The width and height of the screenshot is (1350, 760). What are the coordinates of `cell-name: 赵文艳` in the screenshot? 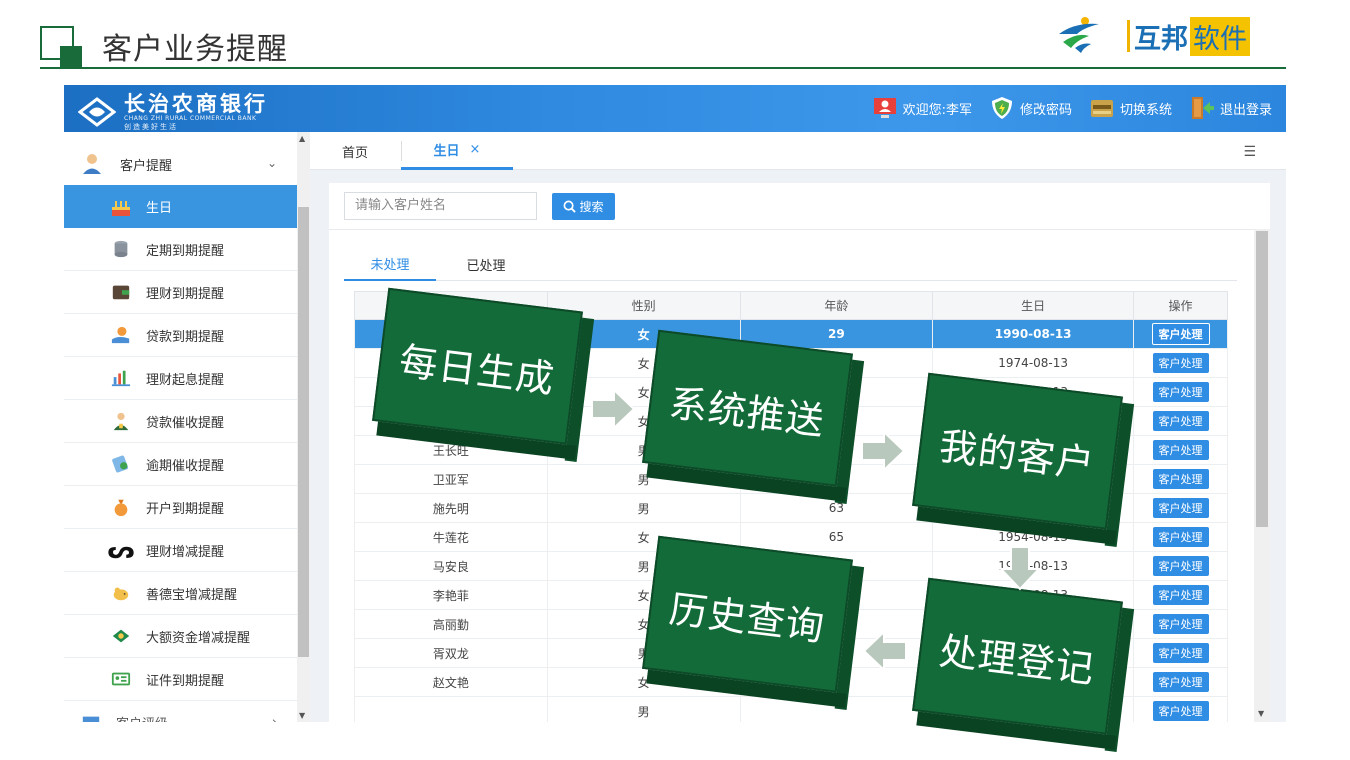 It's located at (451, 682).